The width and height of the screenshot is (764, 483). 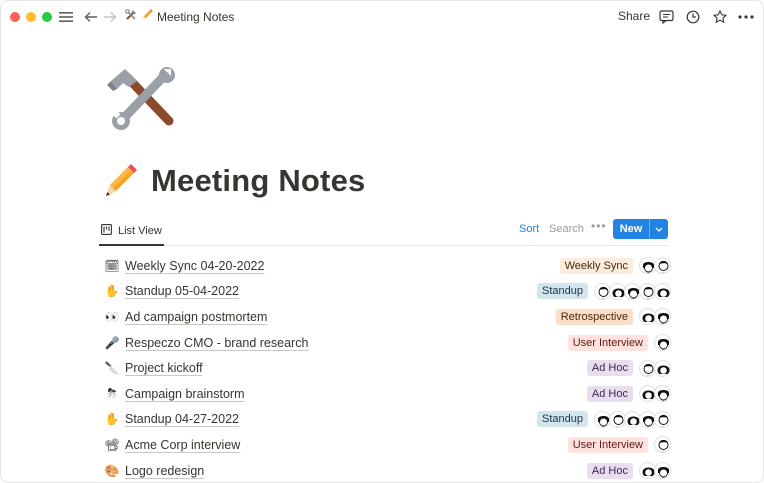 I want to click on list-item: ✋ Standup 04-27-2022 Standup, so click(x=385, y=420).